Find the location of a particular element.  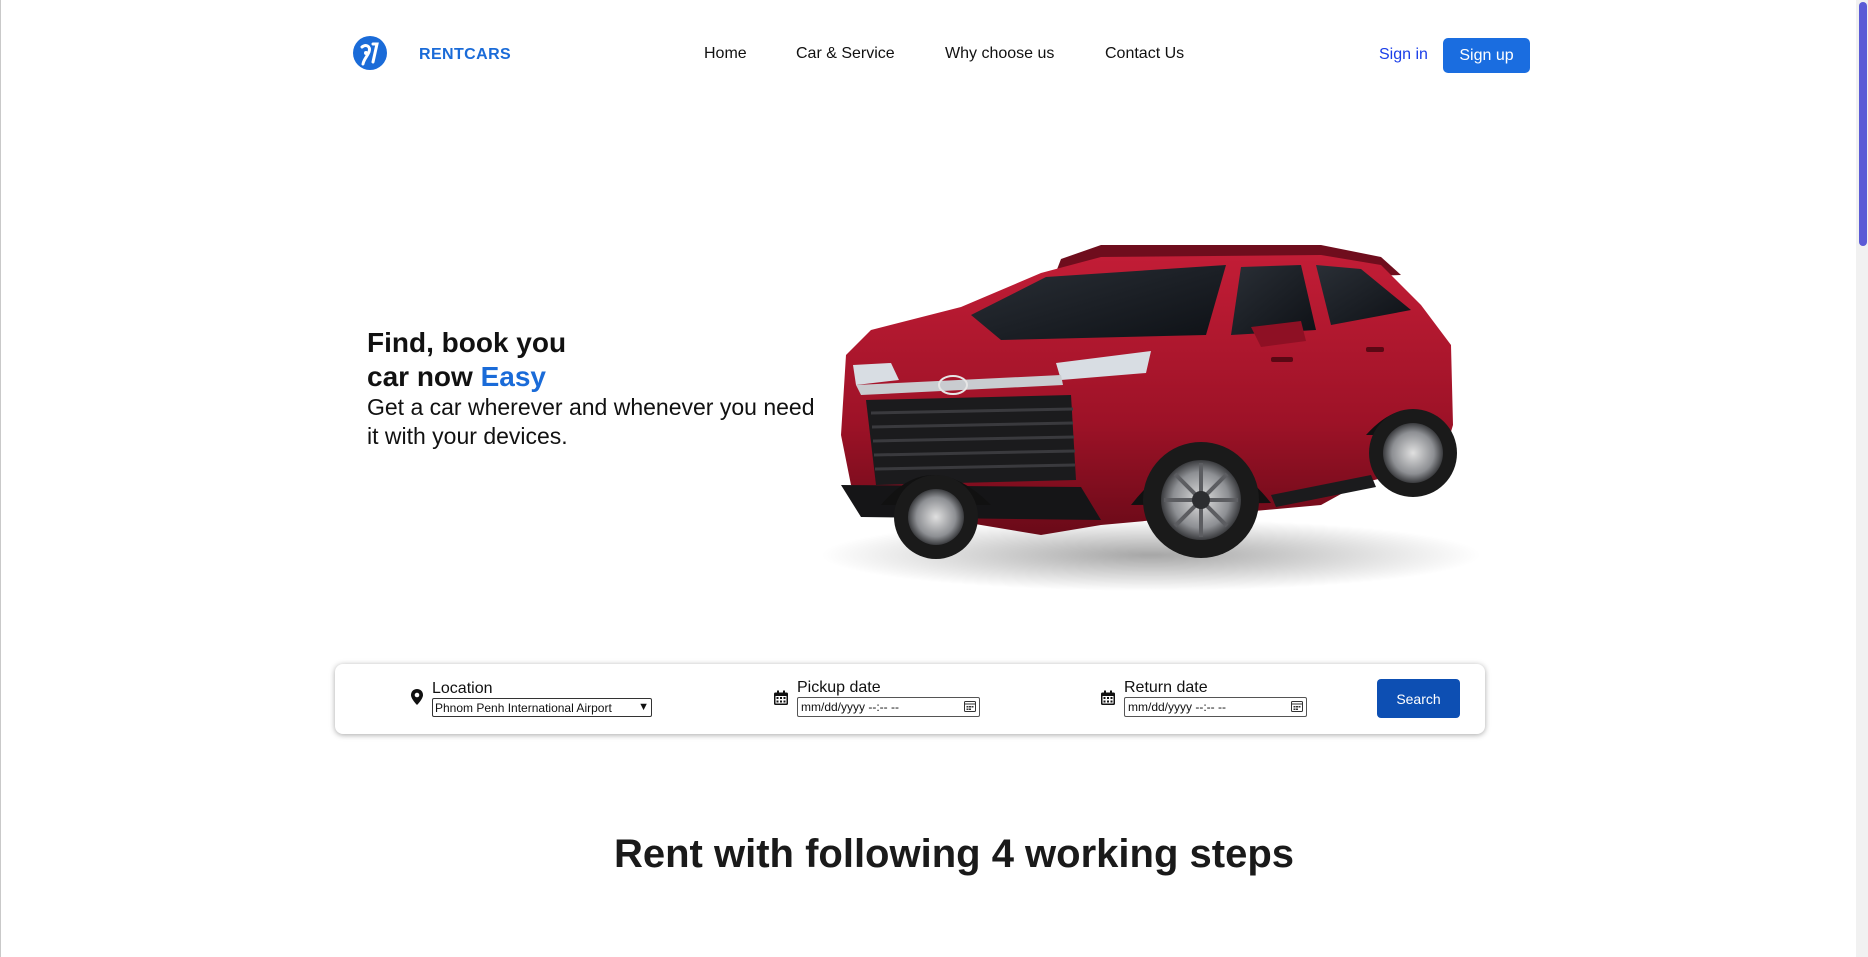

location-select: Phnom Penh International Airport ▼ is located at coordinates (542, 707).